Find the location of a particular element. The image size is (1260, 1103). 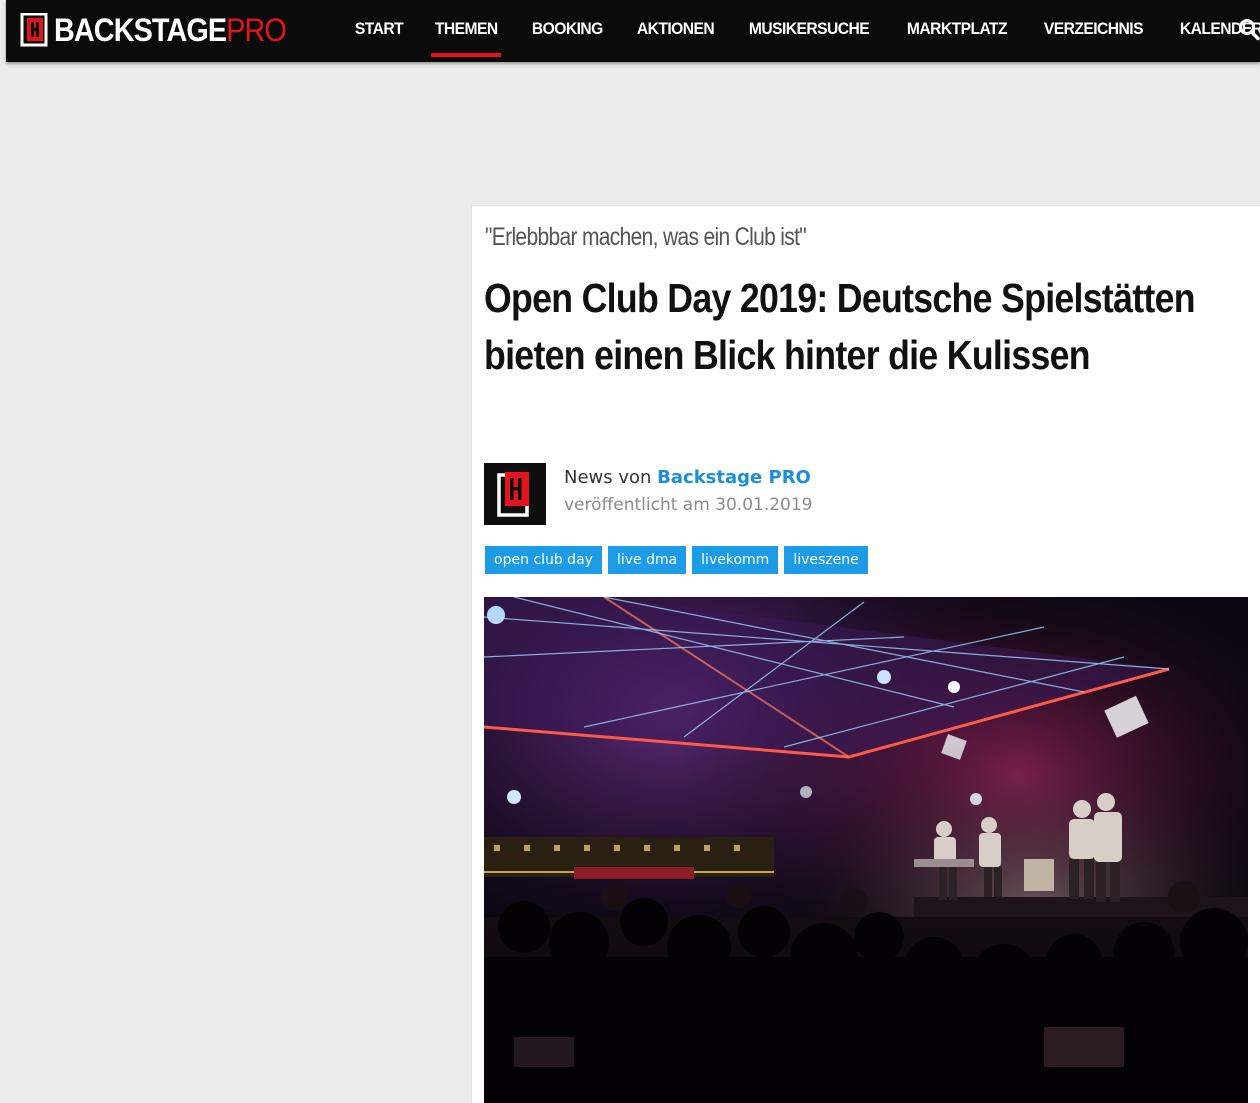

tag-liveszene: liveszene is located at coordinates (826, 560).